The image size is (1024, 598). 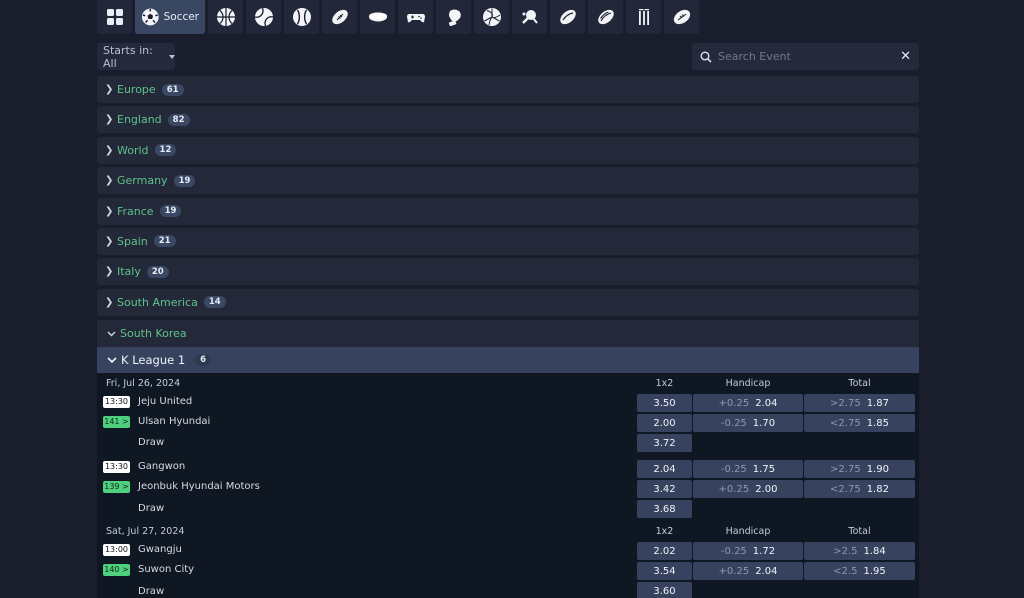 What do you see at coordinates (764, 551) in the screenshot?
I see `odd-value: 1.72` at bounding box center [764, 551].